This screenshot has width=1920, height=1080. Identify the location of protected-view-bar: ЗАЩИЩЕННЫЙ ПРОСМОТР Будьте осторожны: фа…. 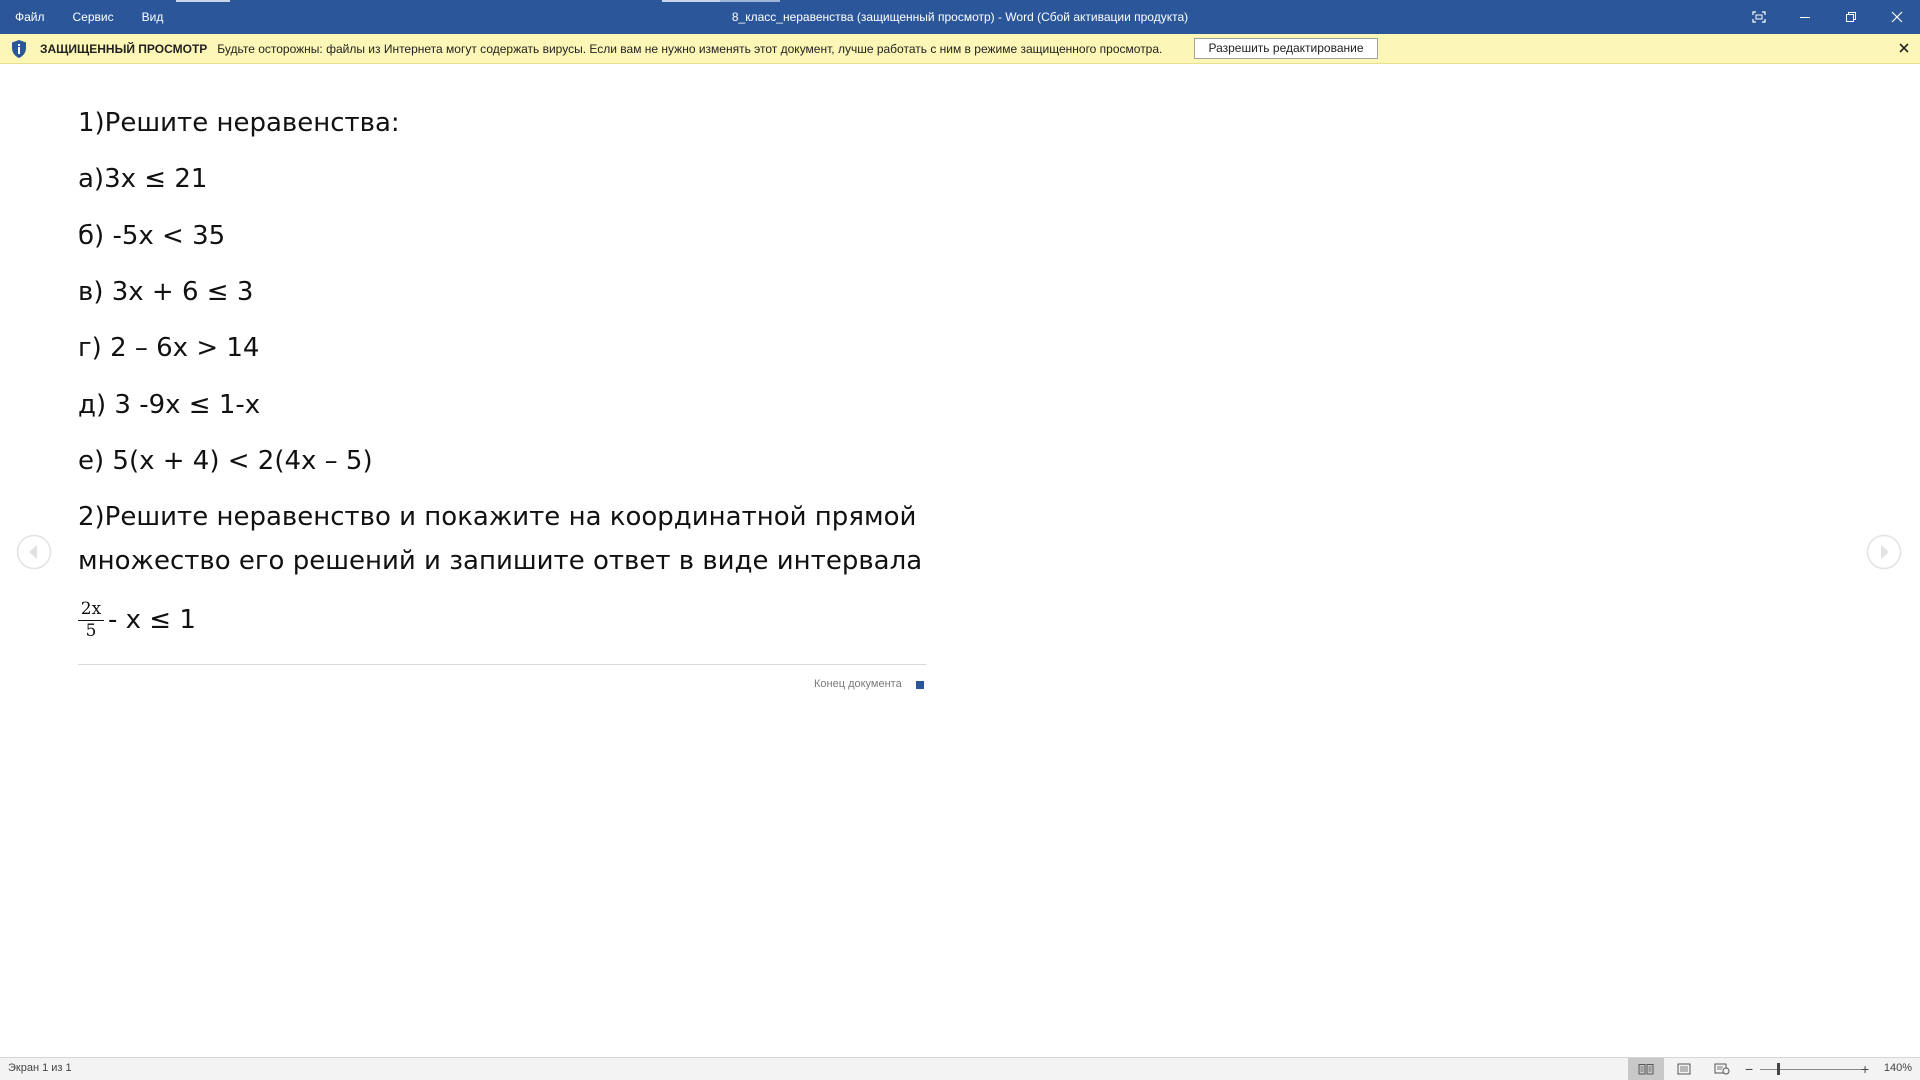
(960, 49).